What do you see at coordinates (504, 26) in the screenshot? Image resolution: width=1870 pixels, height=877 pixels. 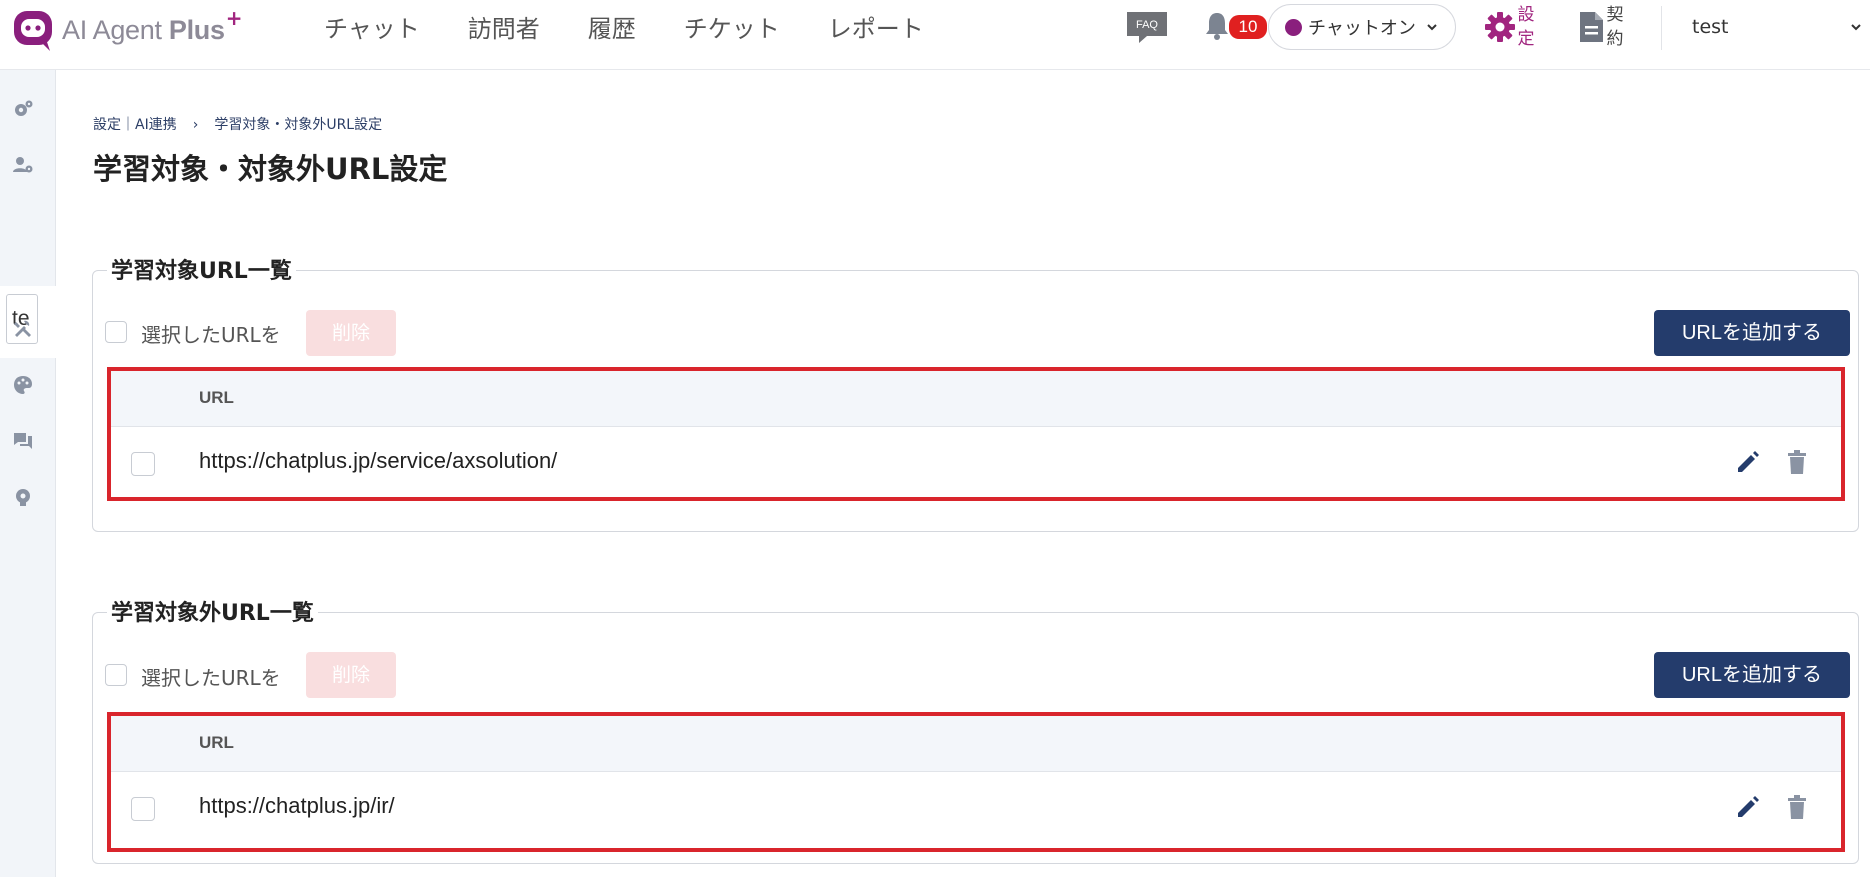 I see `nav-item-visitors: 訪問者` at bounding box center [504, 26].